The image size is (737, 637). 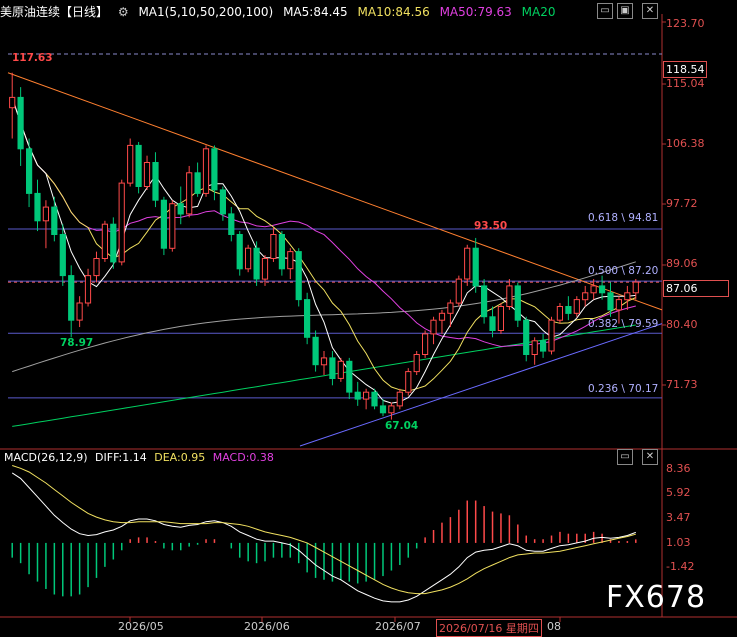 What do you see at coordinates (32, 58) in the screenshot?
I see `high-annotation: 117.63` at bounding box center [32, 58].